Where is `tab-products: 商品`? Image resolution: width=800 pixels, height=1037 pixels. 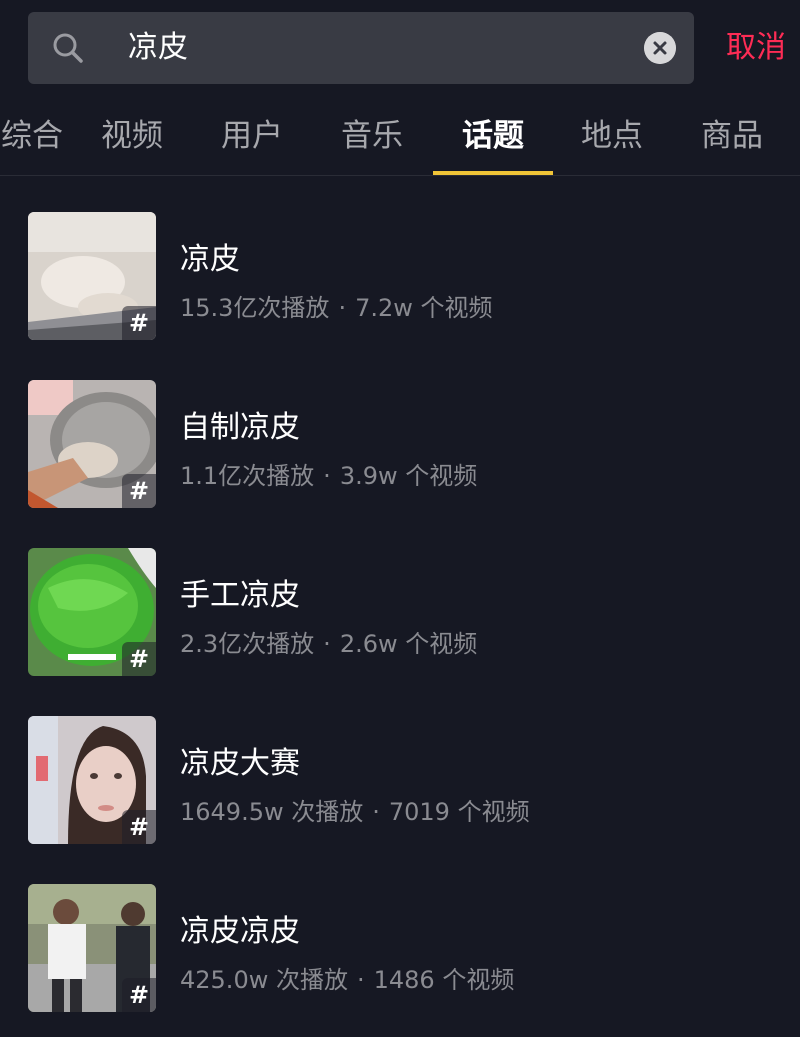
tab-products: 商品 is located at coordinates (732, 136).